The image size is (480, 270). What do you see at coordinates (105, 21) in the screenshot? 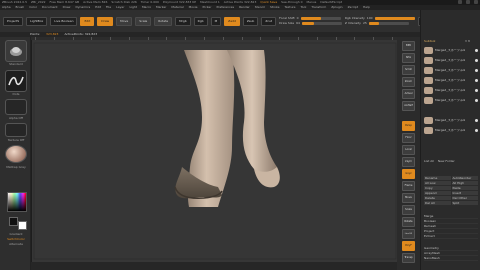
I see `draw-button: Draw` at bounding box center [105, 21].